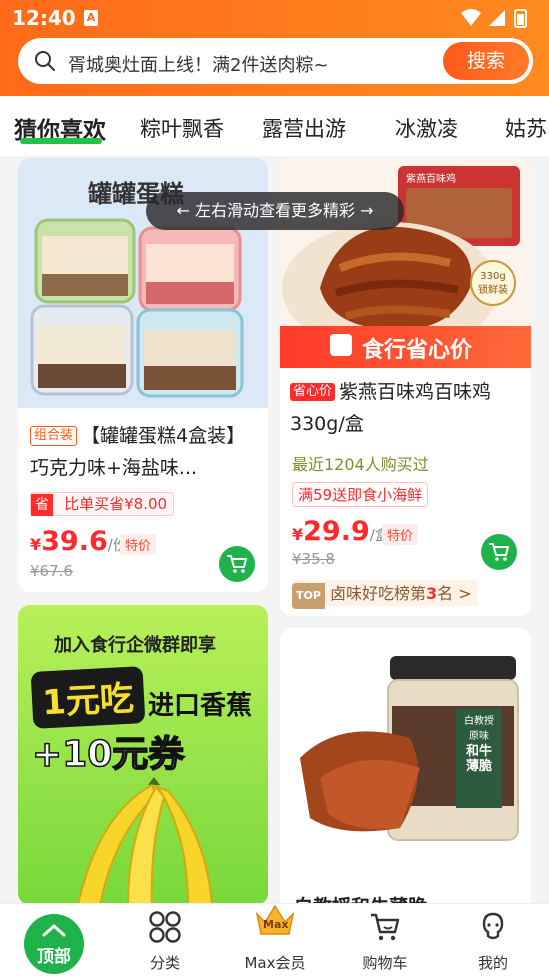  I want to click on promo-line2: 进口香蕉, so click(200, 706).